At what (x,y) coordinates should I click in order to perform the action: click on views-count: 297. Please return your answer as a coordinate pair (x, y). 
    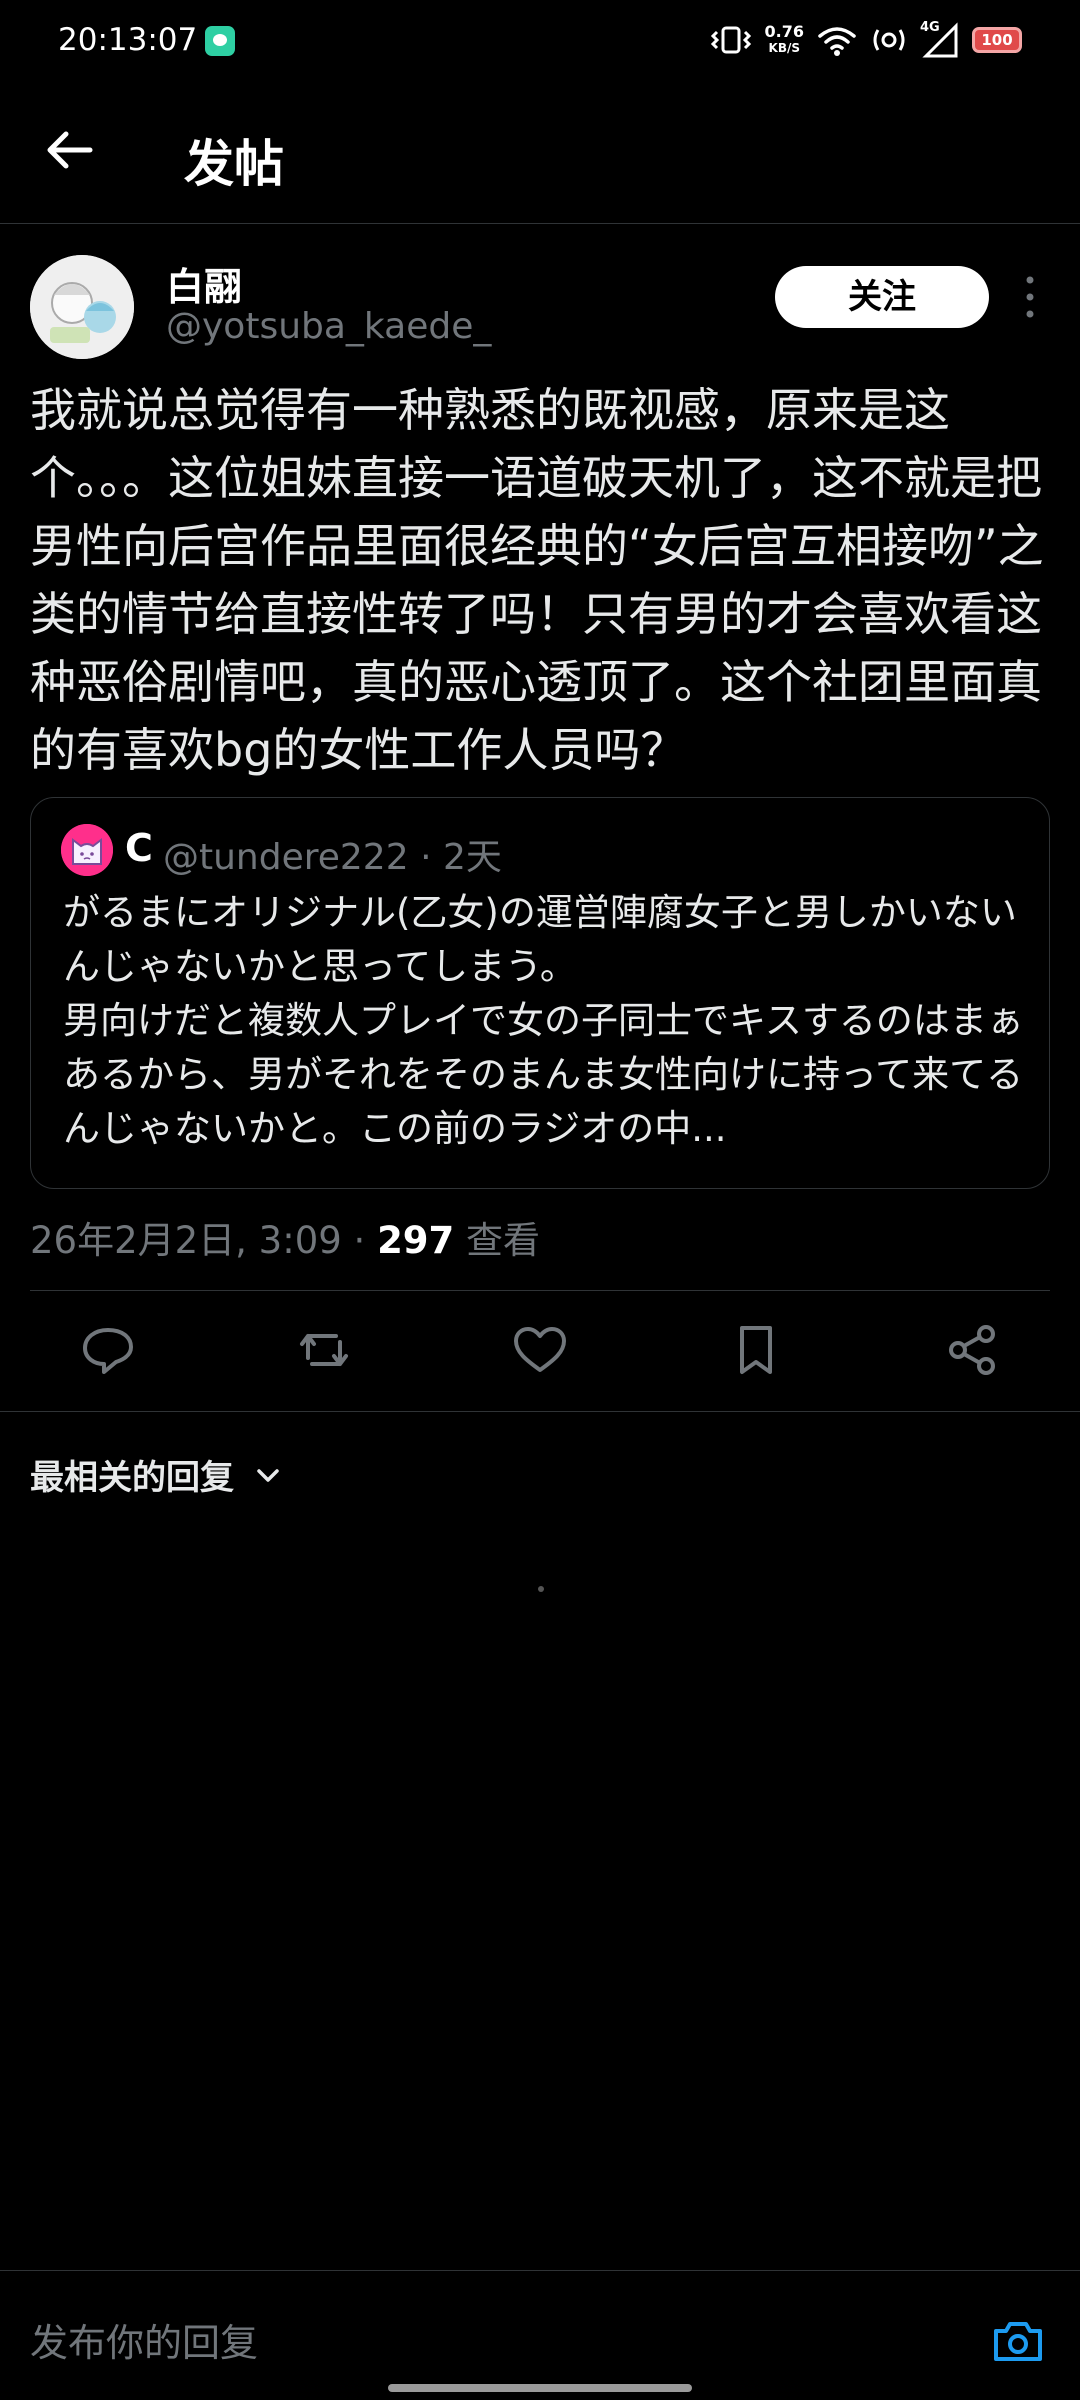
    Looking at the image, I should click on (415, 1240).